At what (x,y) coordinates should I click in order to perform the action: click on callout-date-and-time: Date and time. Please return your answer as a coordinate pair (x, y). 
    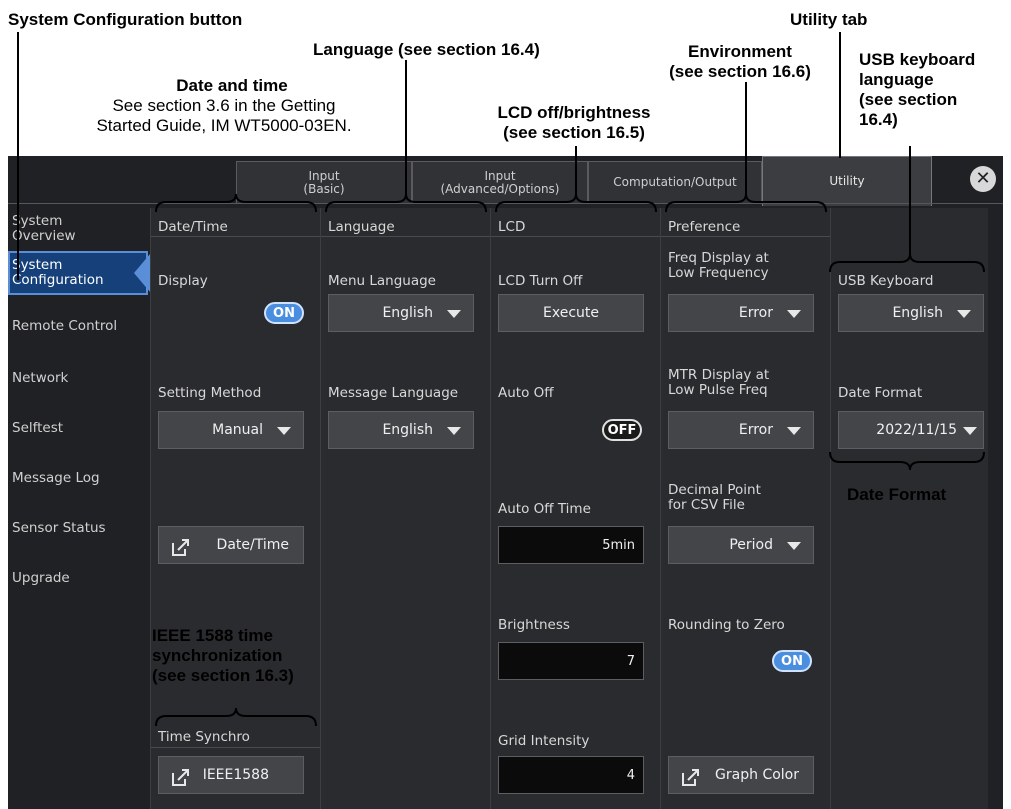
    Looking at the image, I should click on (232, 85).